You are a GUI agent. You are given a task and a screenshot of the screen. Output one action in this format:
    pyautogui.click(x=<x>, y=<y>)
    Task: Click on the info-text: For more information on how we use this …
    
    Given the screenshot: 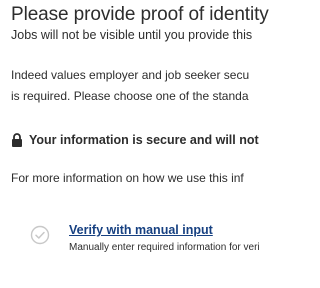 What is the action you would take?
    pyautogui.click(x=127, y=178)
    